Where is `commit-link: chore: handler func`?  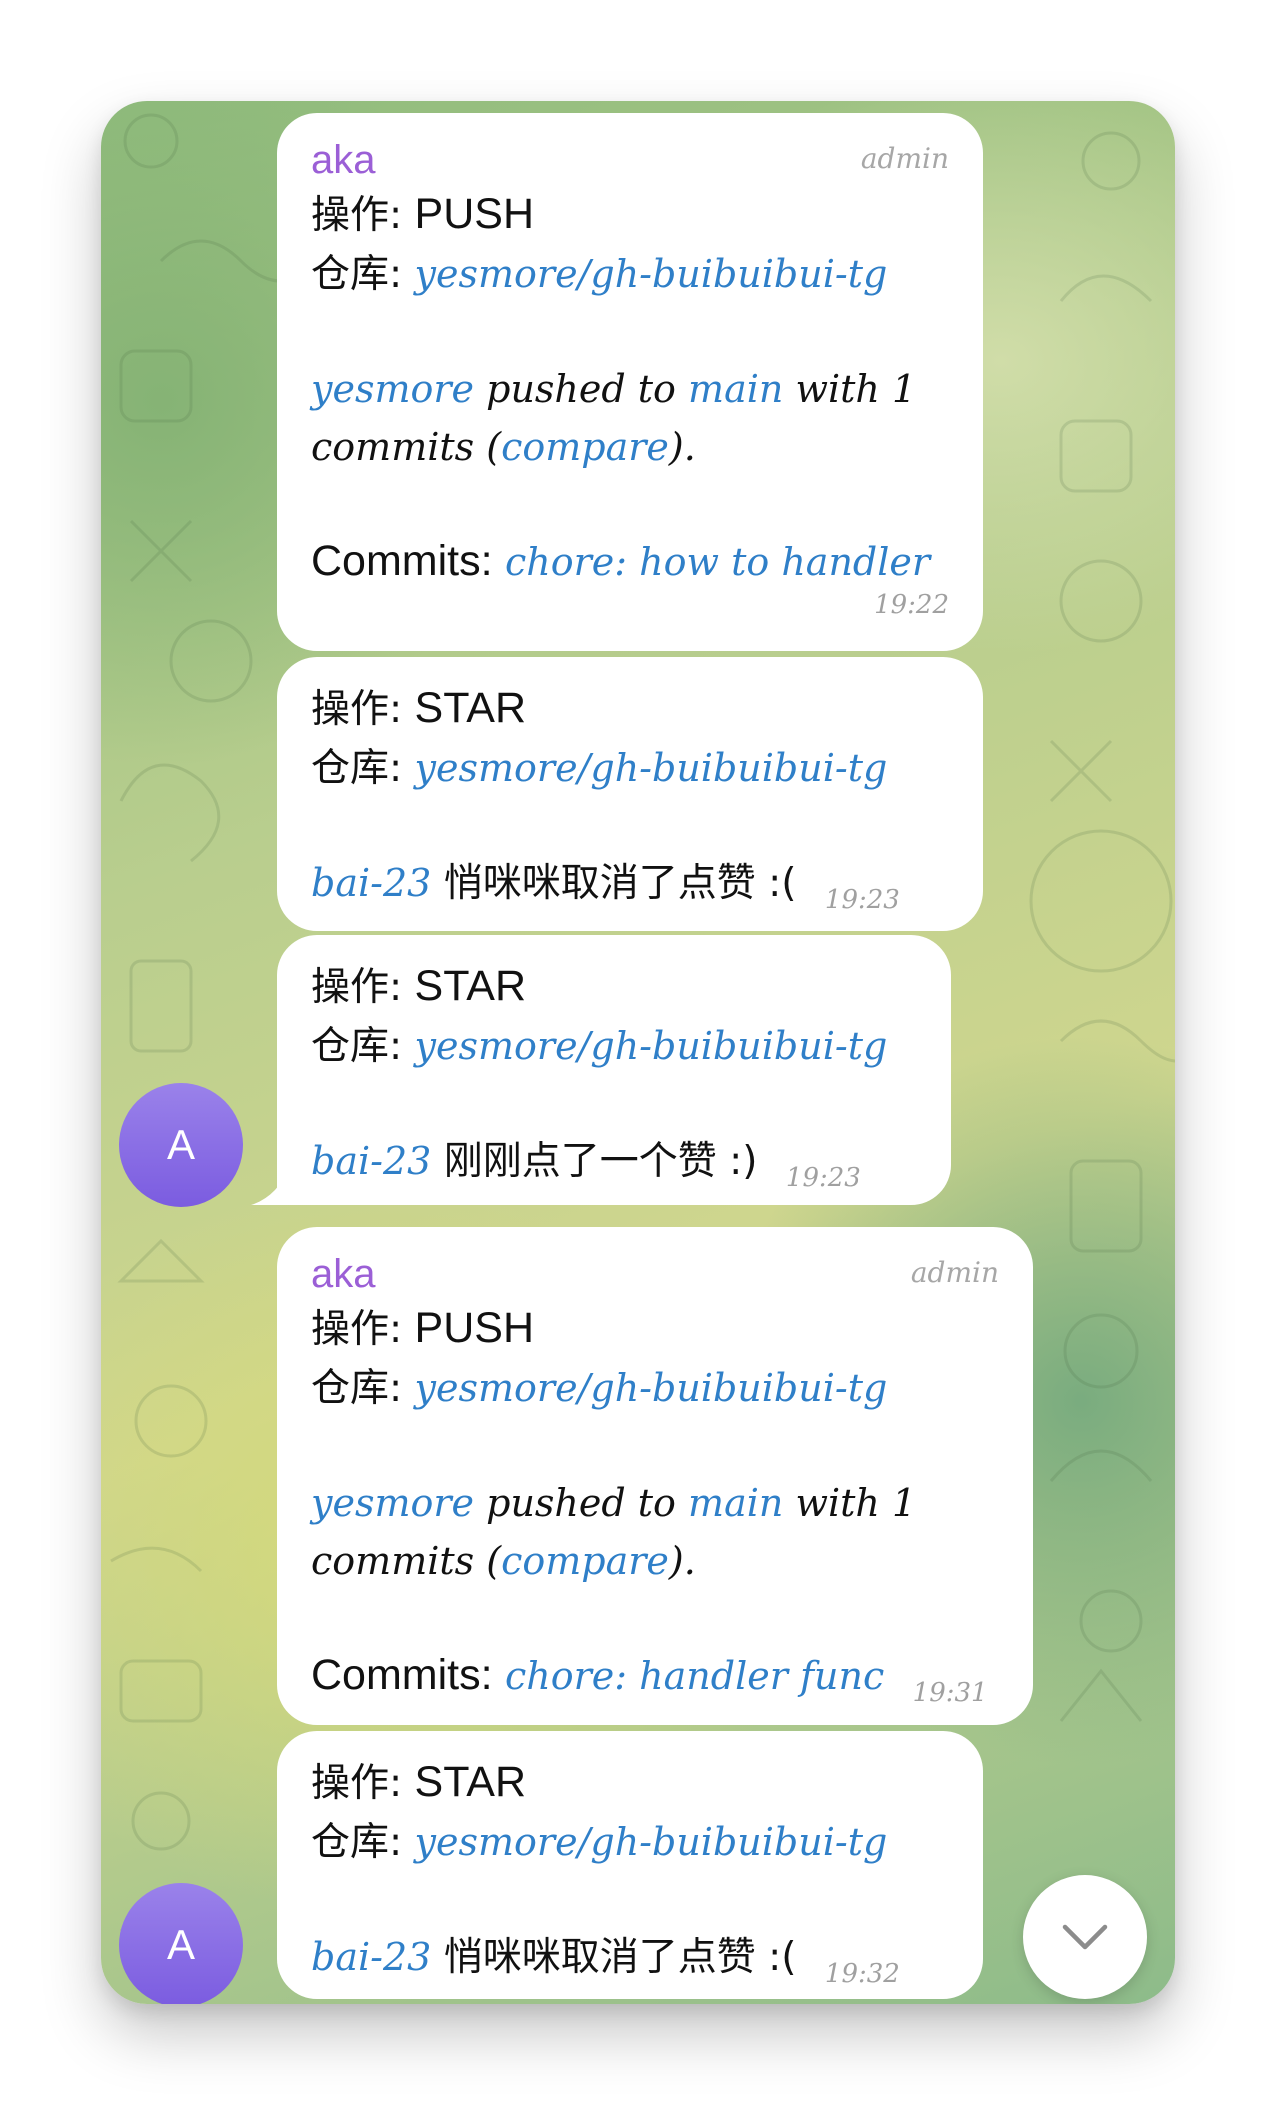
commit-link: chore: handler func is located at coordinates (694, 1676).